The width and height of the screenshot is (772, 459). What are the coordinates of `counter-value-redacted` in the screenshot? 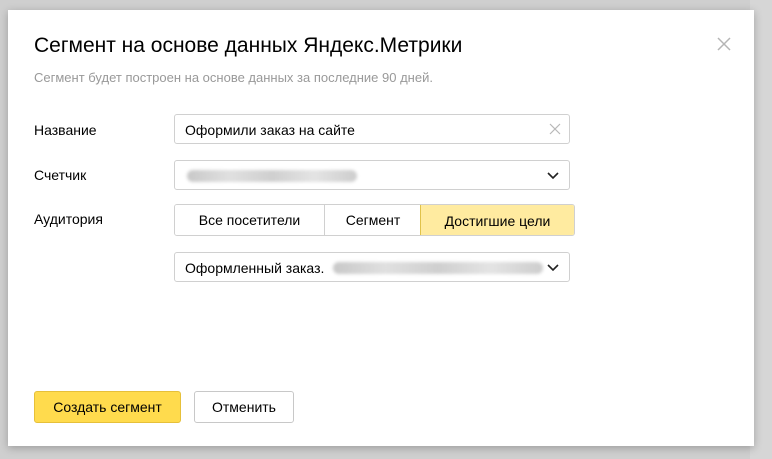 It's located at (272, 176).